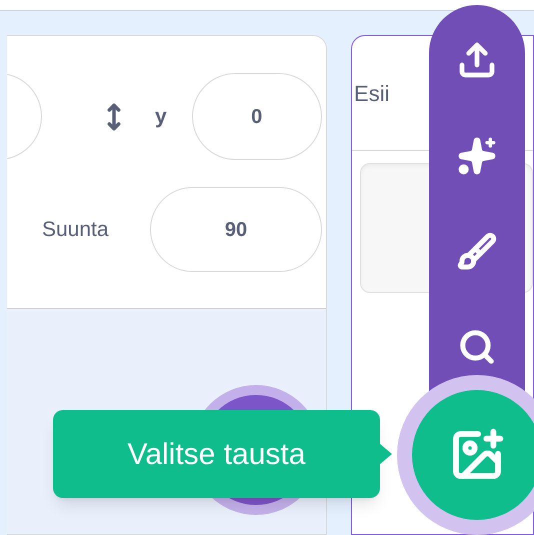 The height and width of the screenshot is (535, 534). What do you see at coordinates (477, 347) in the screenshot?
I see `search-icon` at bounding box center [477, 347].